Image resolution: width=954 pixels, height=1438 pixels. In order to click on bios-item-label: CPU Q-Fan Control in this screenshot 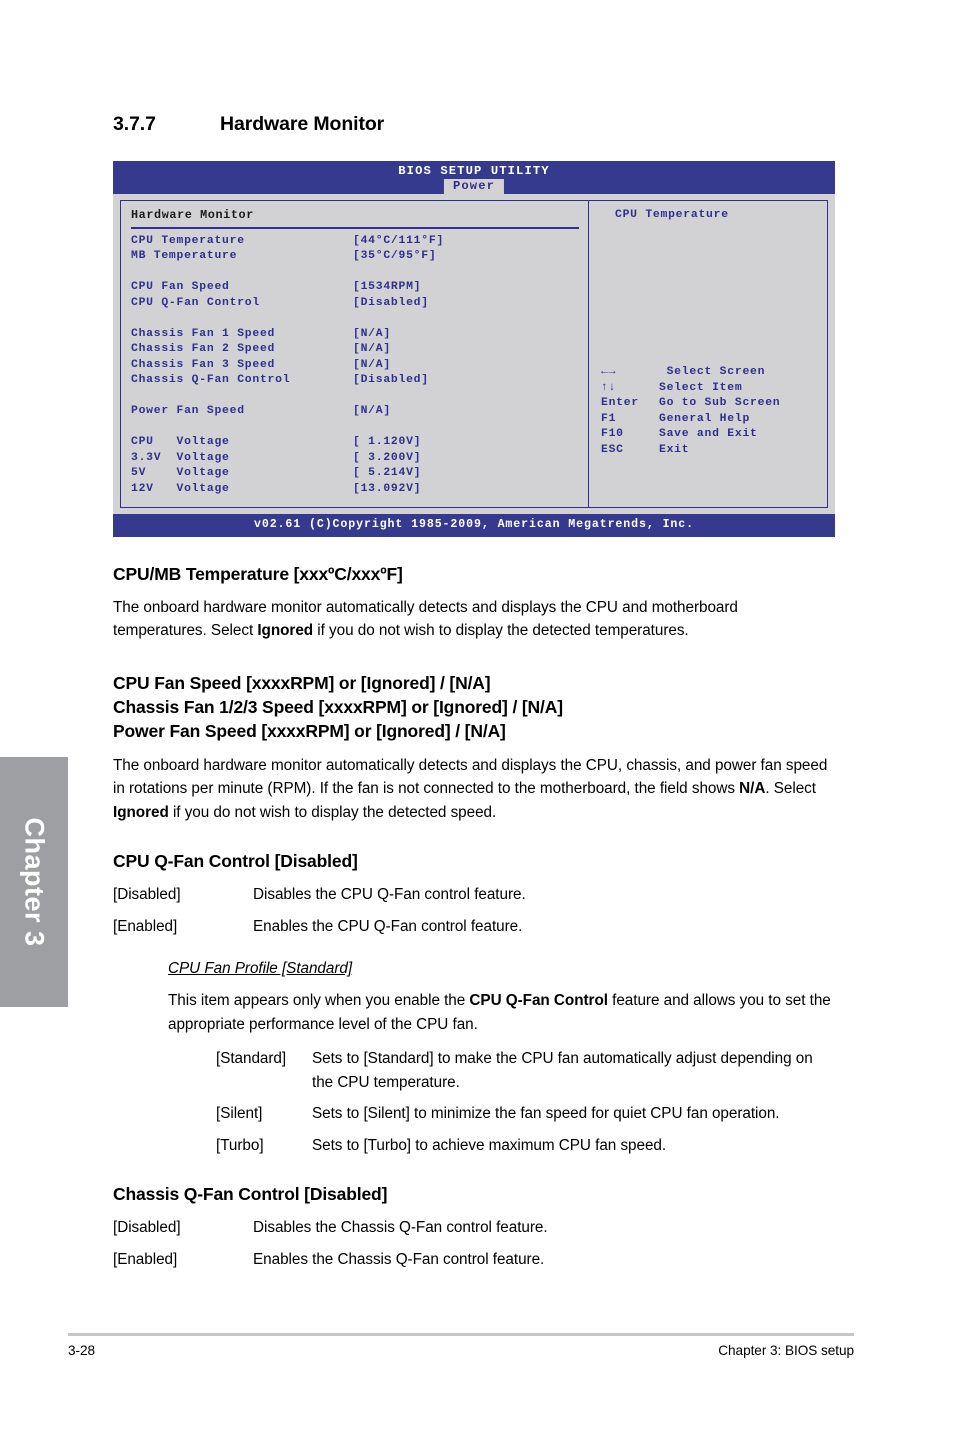, I will do `click(195, 302)`.